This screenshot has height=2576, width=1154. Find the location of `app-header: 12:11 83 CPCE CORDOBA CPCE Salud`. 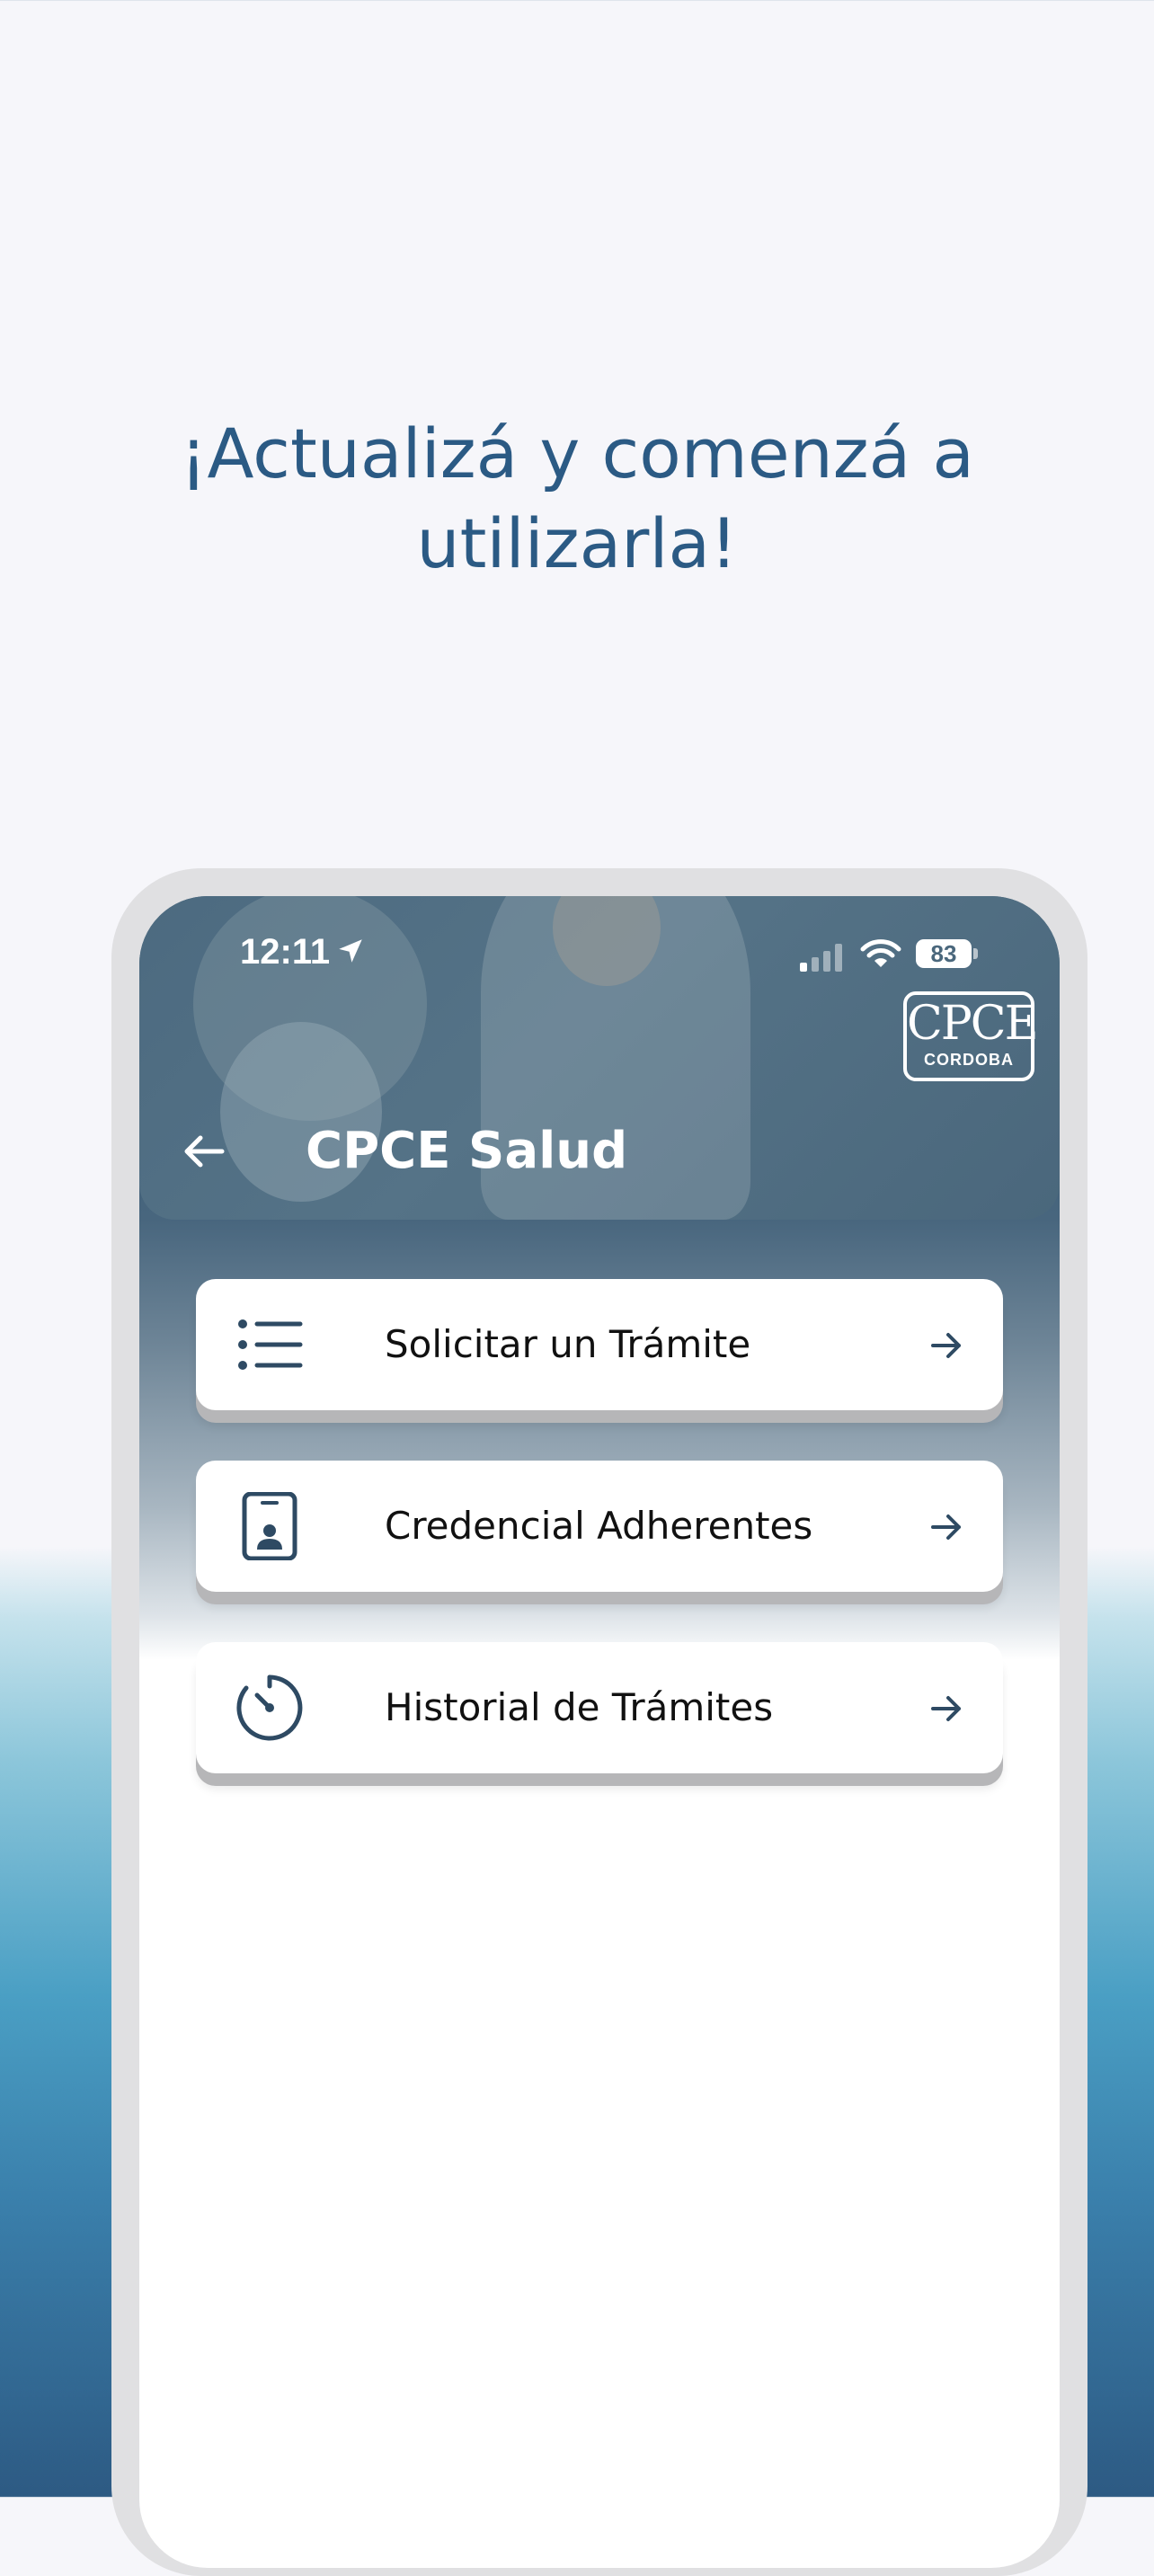

app-header: 12:11 83 CPCE CORDOBA CPCE Salud is located at coordinates (599, 1058).